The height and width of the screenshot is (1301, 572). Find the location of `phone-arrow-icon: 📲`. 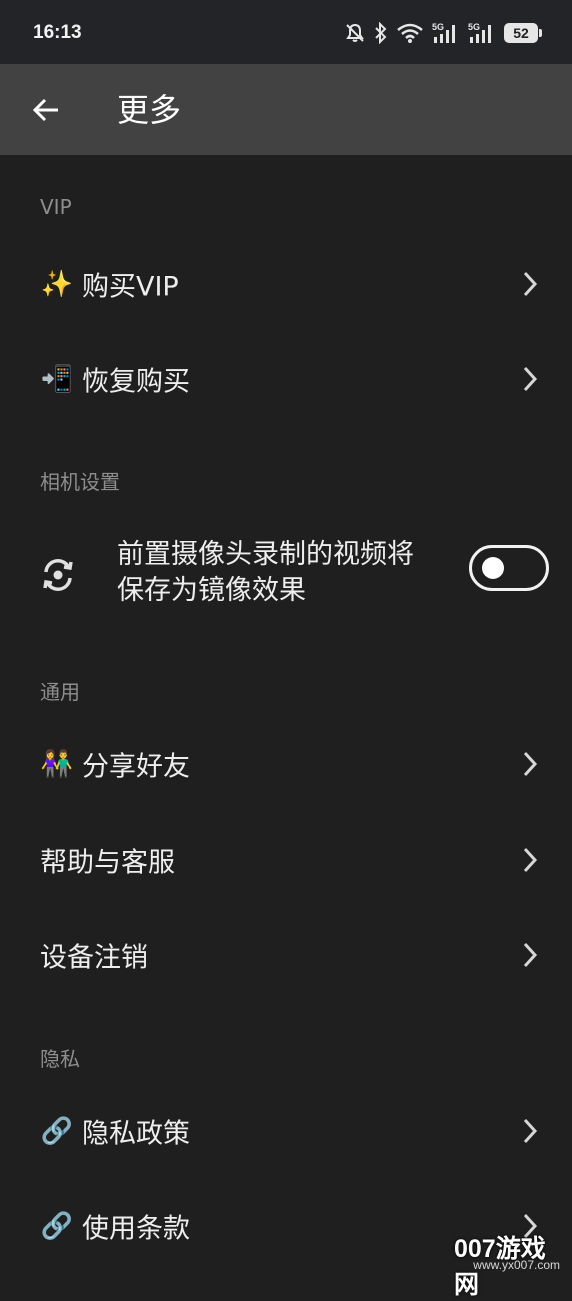

phone-arrow-icon: 📲 is located at coordinates (57, 379).